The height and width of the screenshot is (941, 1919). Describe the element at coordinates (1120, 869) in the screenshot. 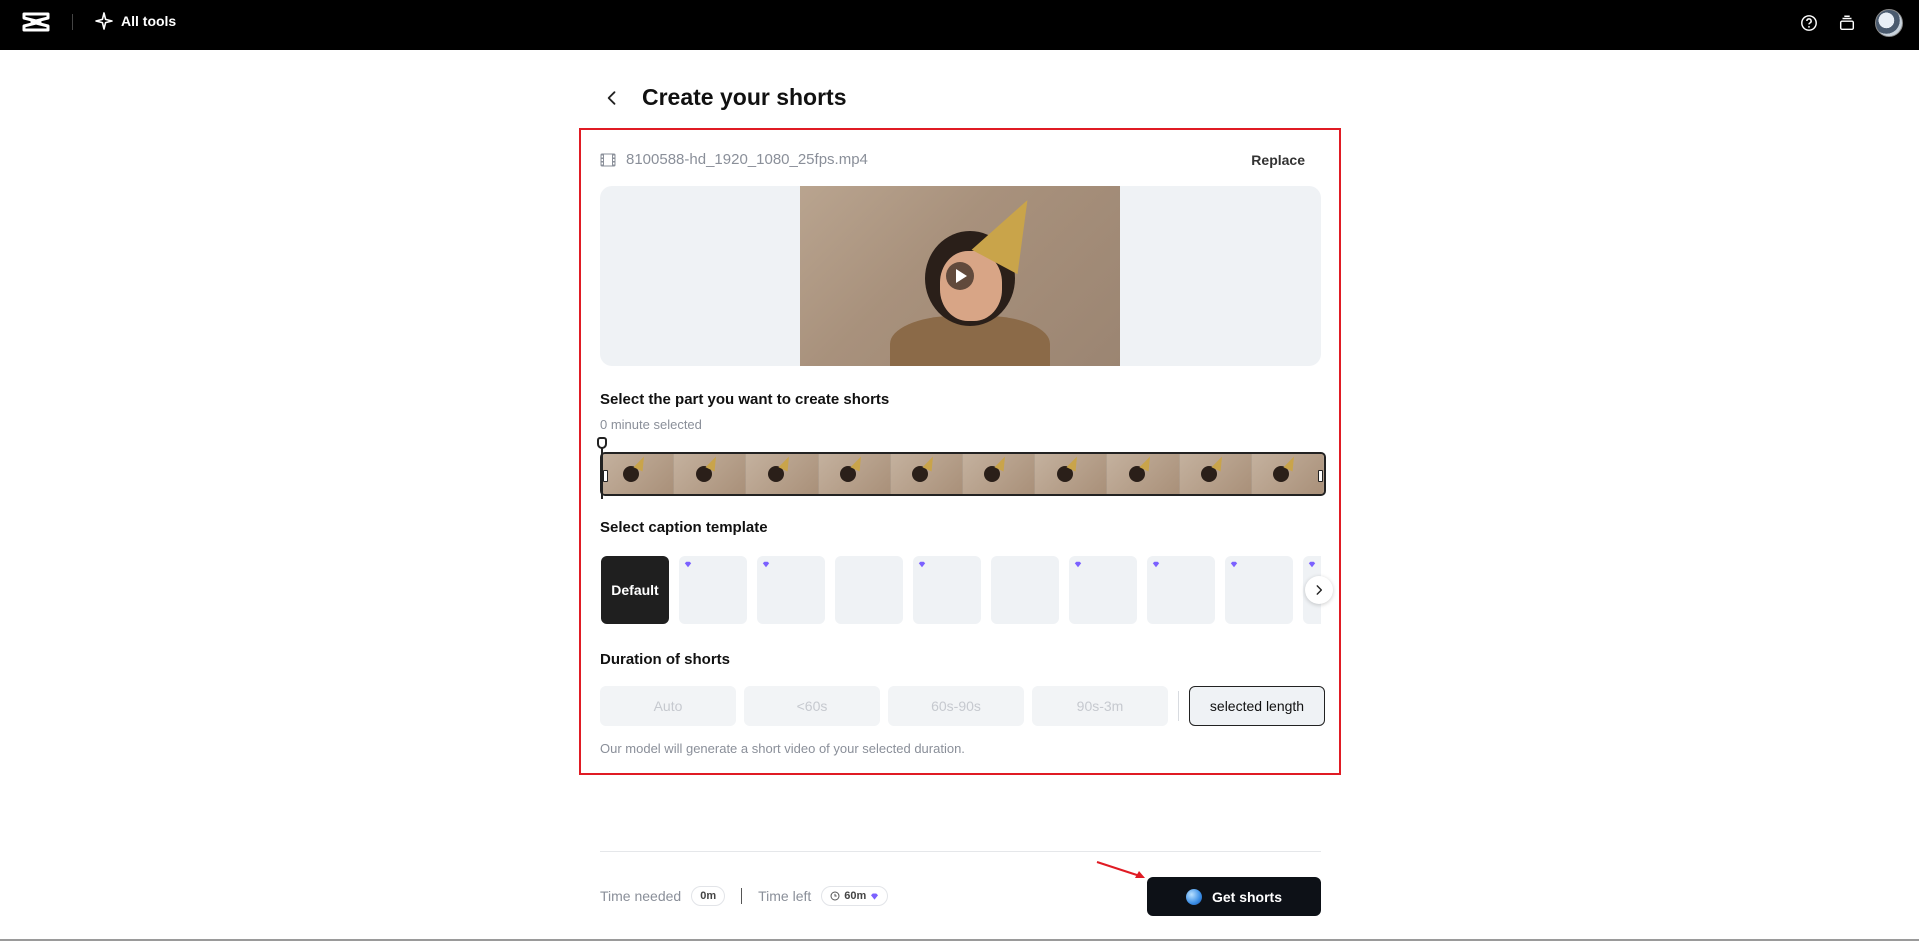

I see `annotation-arrow-icon` at that location.